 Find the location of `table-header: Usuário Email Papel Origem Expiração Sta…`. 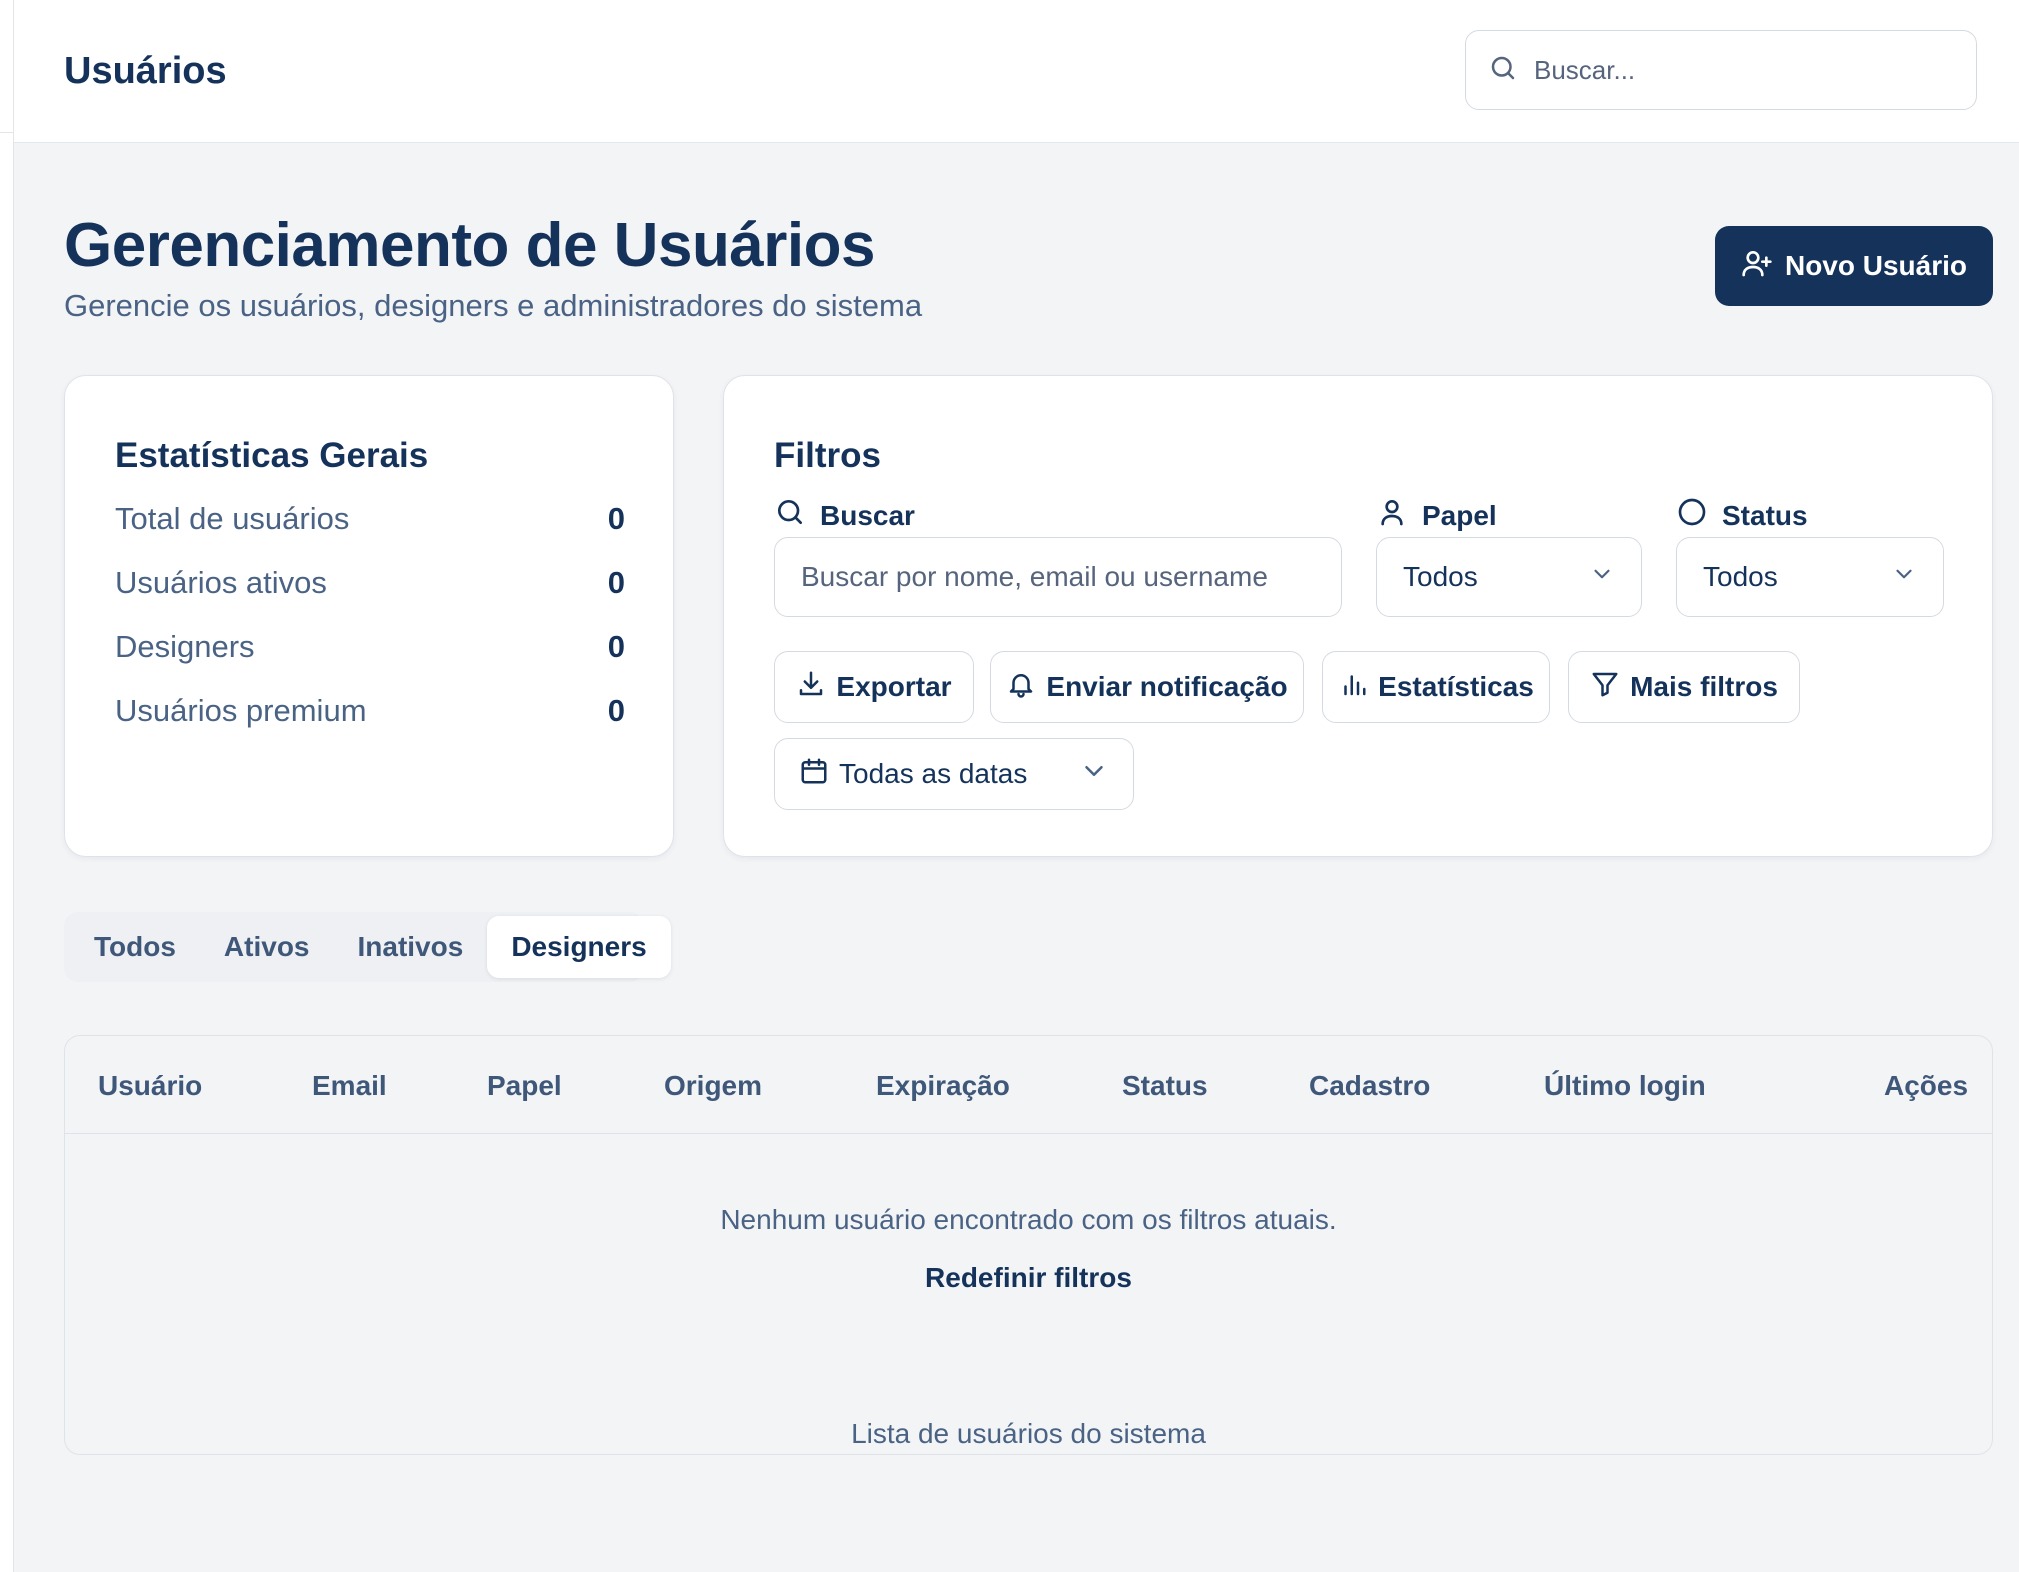

table-header: Usuário Email Papel Origem Expiração Sta… is located at coordinates (1028, 1085).